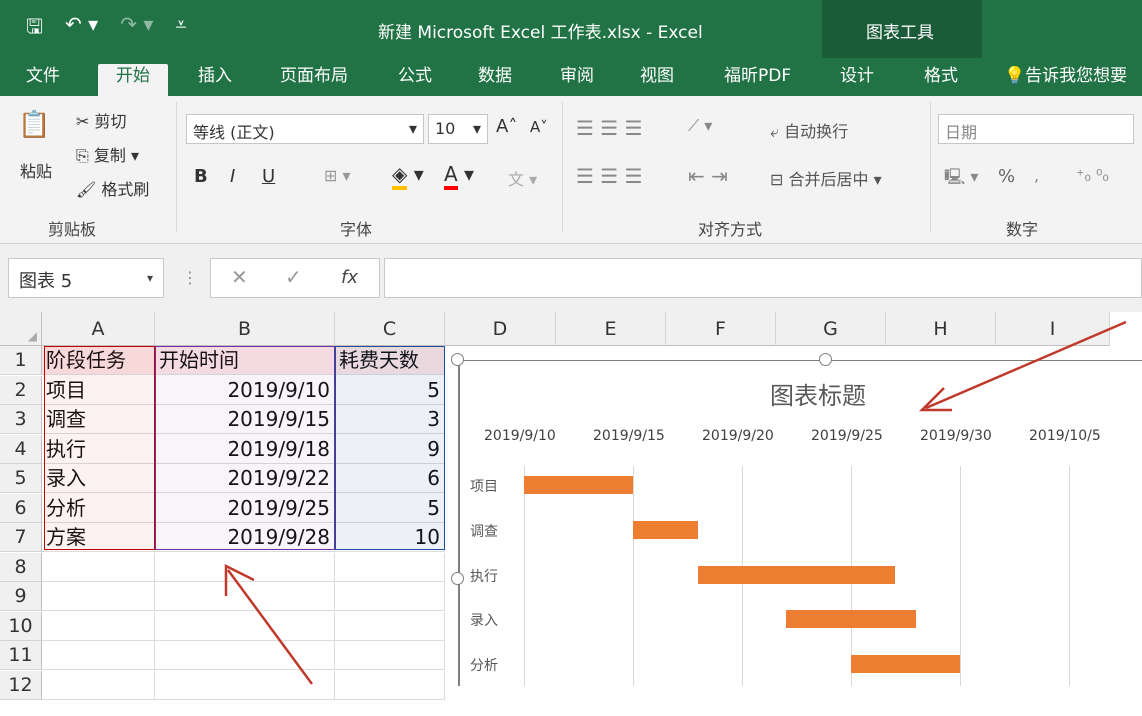  Describe the element at coordinates (1026, 365) in the screenshot. I see `arrow-to-chart-title` at that location.